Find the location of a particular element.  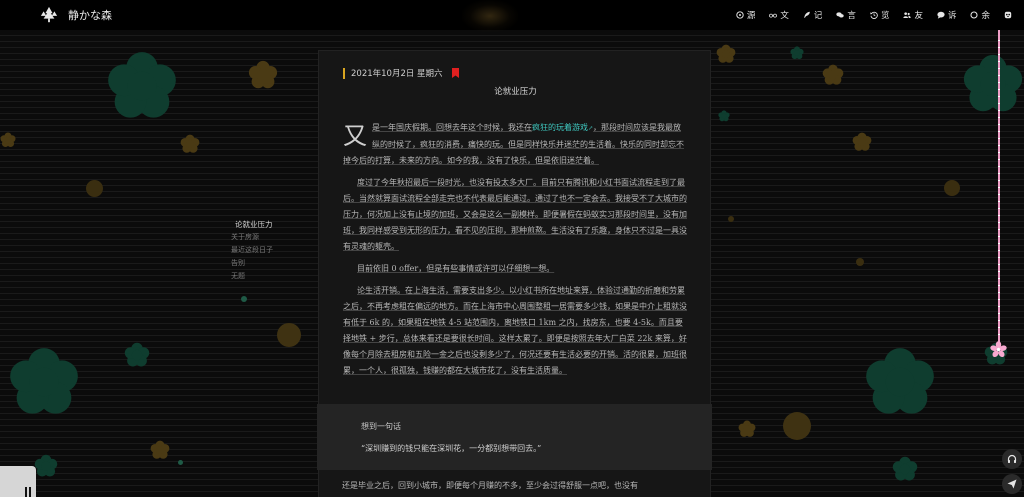

compass-icon is located at coordinates (740, 15).